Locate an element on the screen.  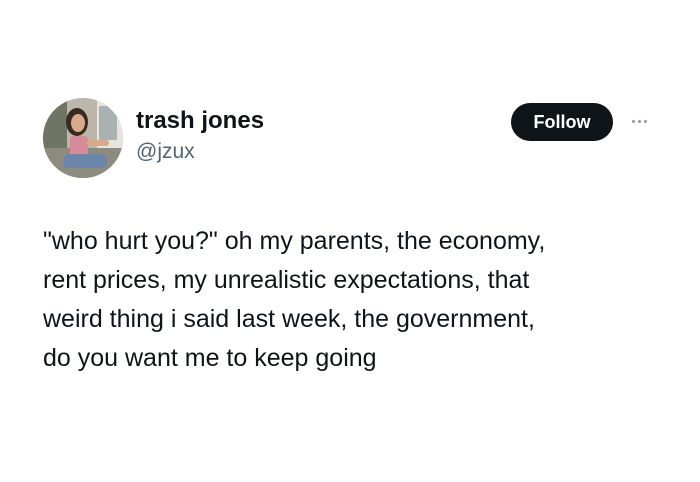
display-name: trash jones is located at coordinates (200, 121).